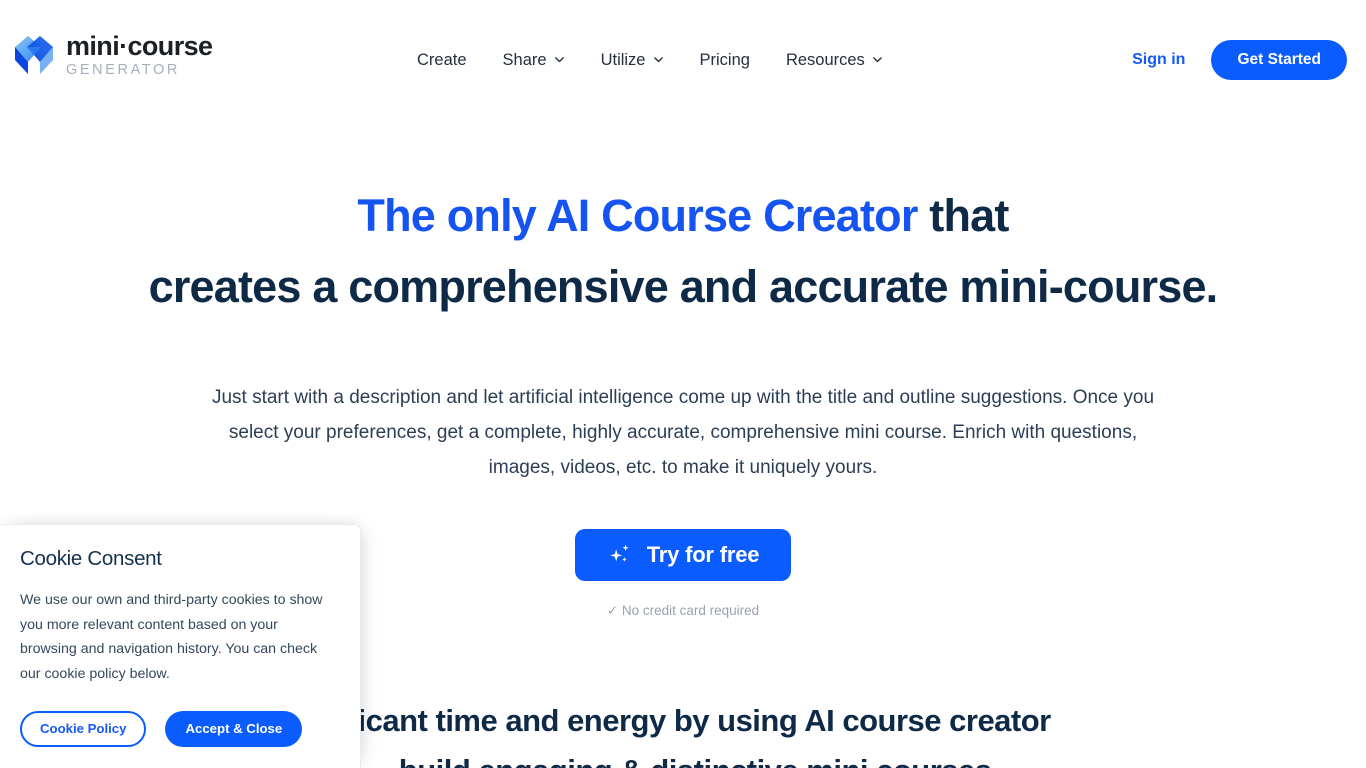 Image resolution: width=1366 pixels, height=768 pixels. What do you see at coordinates (139, 46) in the screenshot?
I see `brand-name: mini·course` at bounding box center [139, 46].